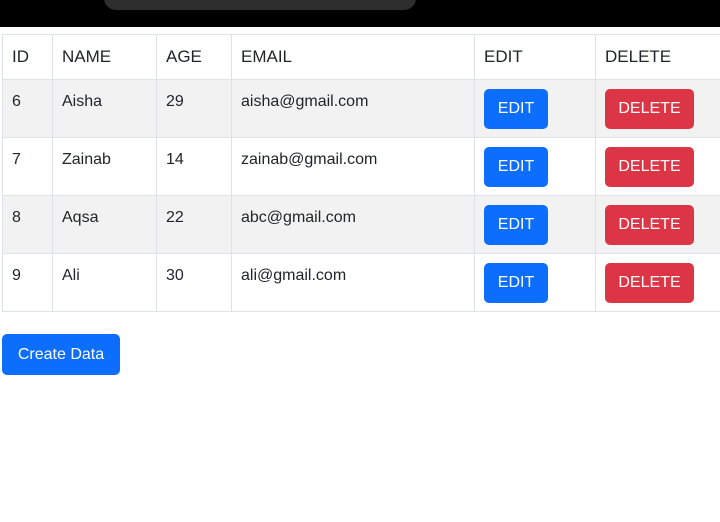 Image resolution: width=720 pixels, height=522 pixels. I want to click on cell-email: zainab@gmail.com, so click(353, 166).